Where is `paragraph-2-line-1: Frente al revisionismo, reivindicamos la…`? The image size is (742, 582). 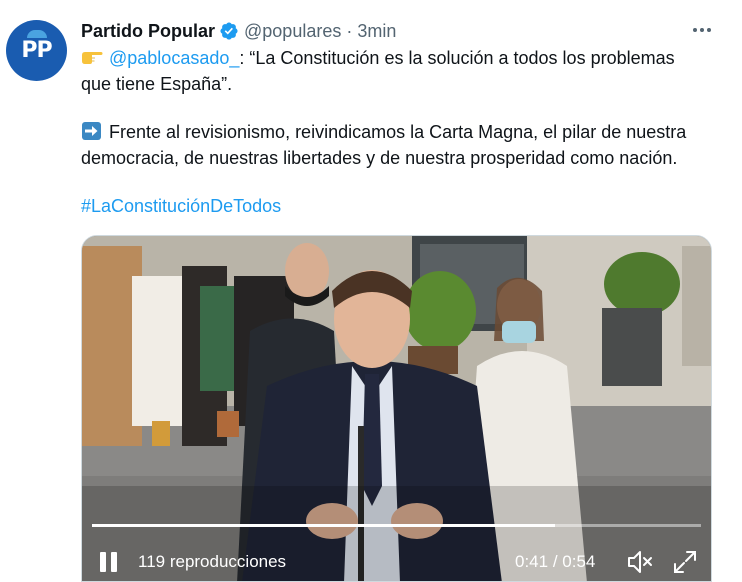 paragraph-2-line-1: Frente al revisionismo, reivindicamos la… is located at coordinates (398, 132).